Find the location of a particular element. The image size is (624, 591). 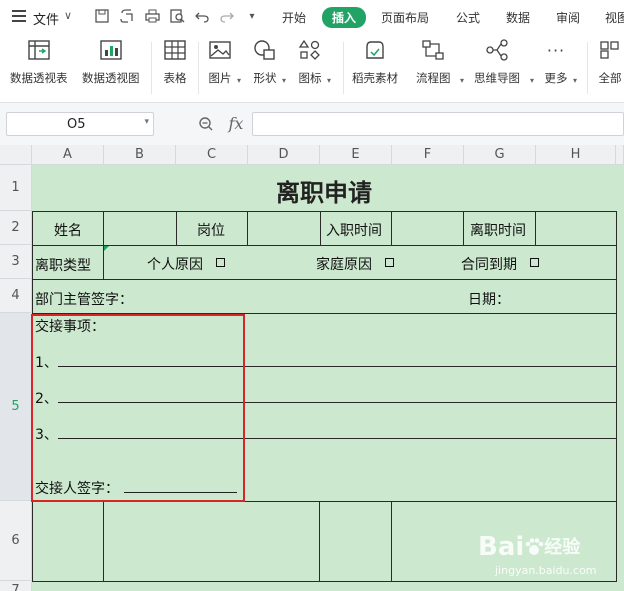

mindmap-button: 思维导图 ▾ is located at coordinates (504, 62).